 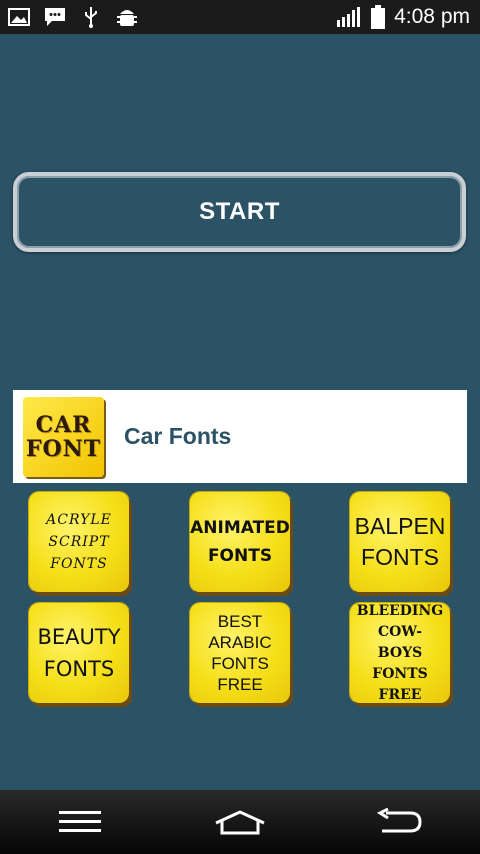 I want to click on status-time: 4:08 pm, so click(x=432, y=16).